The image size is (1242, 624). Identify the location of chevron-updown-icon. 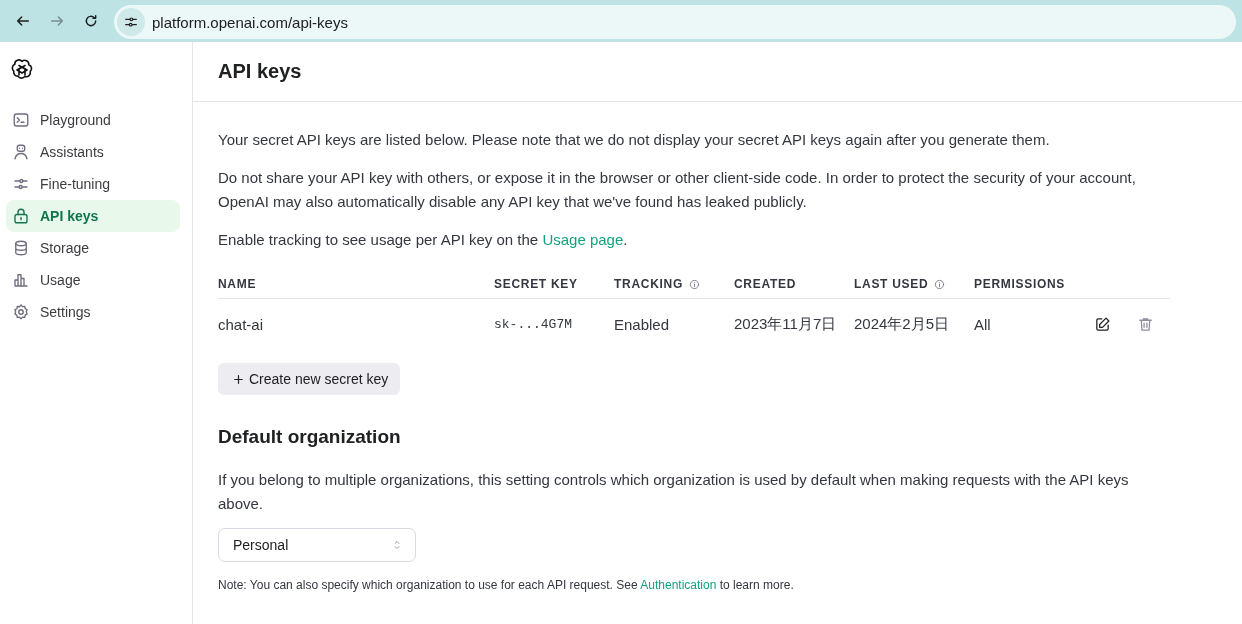
(397, 545).